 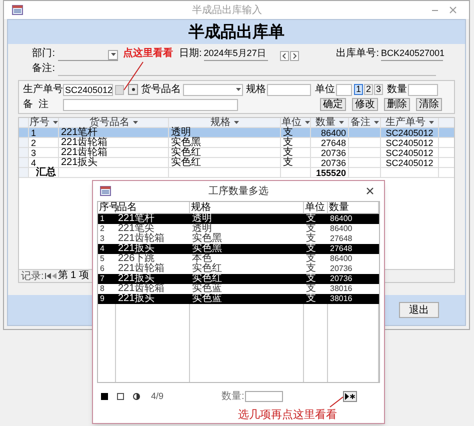 What do you see at coordinates (289, 90) in the screenshot?
I see `spec-field` at bounding box center [289, 90].